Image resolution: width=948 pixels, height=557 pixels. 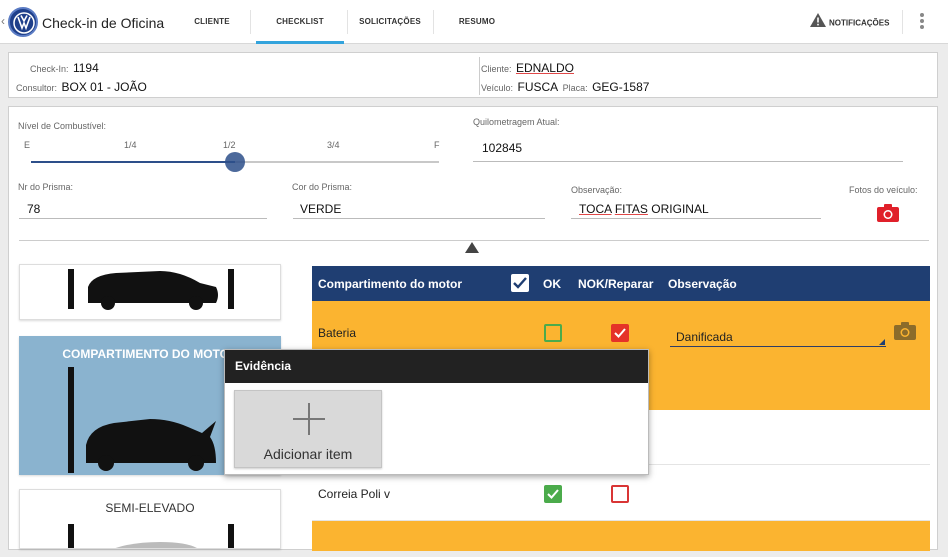 I want to click on notifications-label: NOTIFICAÇÕES, so click(x=859, y=23).